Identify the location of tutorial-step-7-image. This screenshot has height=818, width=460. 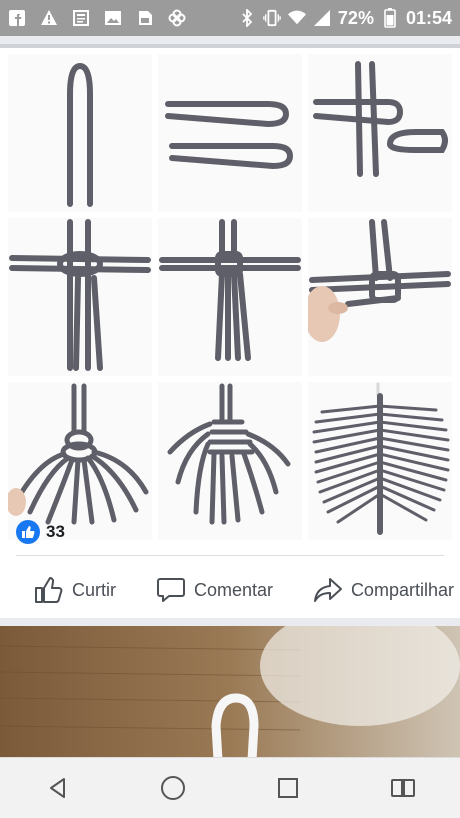
(80, 461).